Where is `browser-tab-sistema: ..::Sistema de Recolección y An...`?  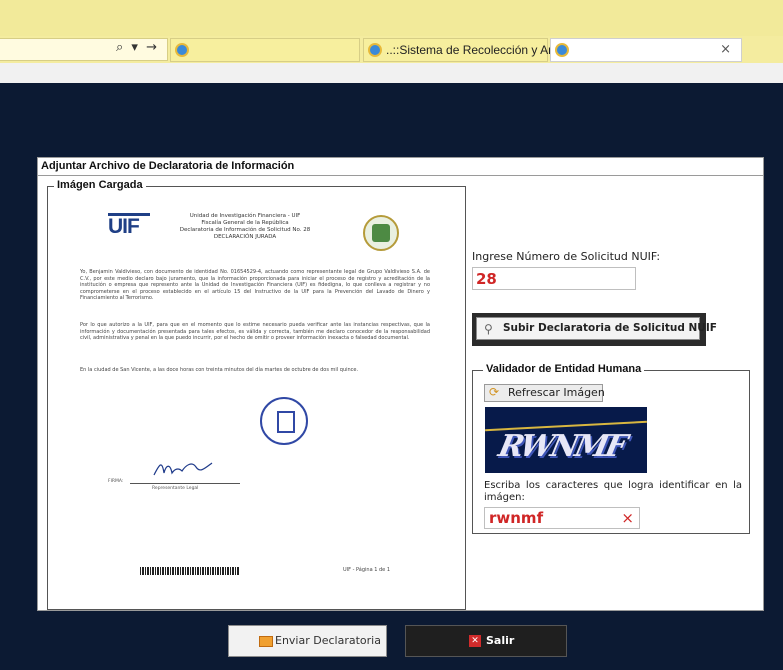 browser-tab-sistema: ..::Sistema de Recolección y An... is located at coordinates (464, 50).